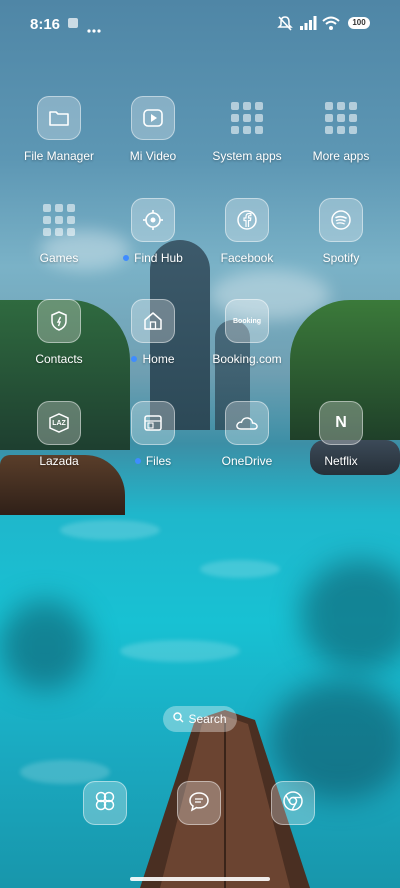  I want to click on app-more-apps: More apps, so click(341, 129).